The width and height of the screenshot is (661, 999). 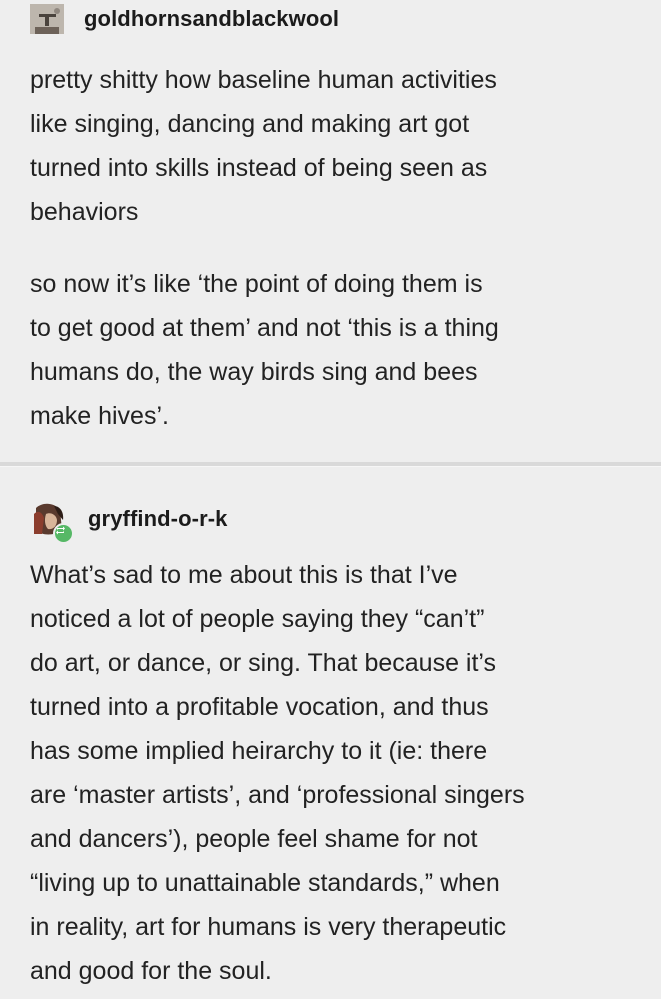 I want to click on text-line: behaviors, so click(x=84, y=212).